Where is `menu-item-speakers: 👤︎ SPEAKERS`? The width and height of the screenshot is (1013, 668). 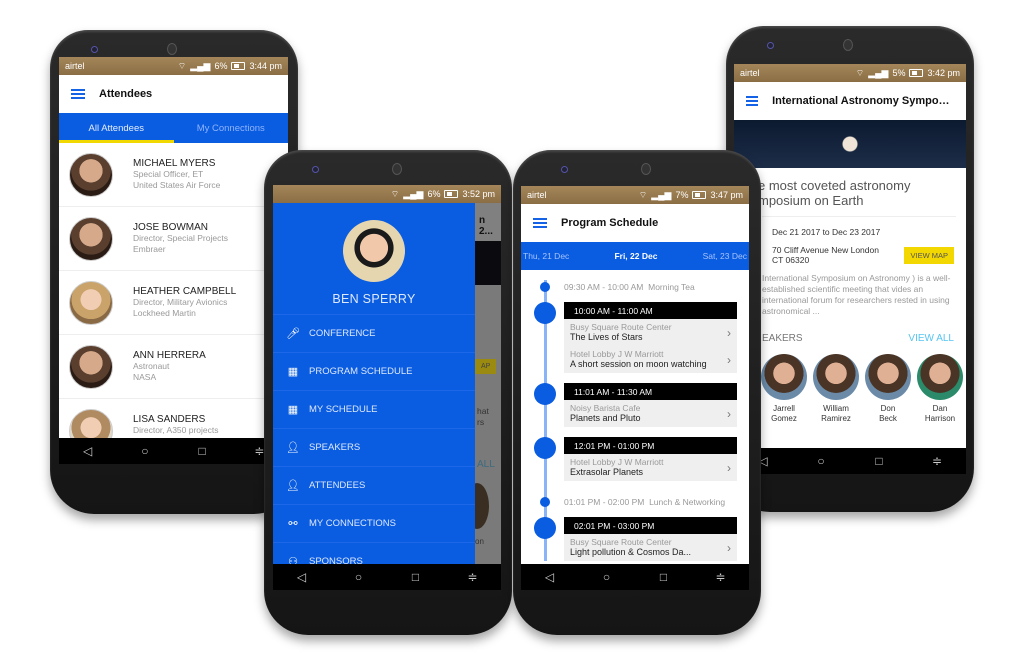
menu-item-speakers: 👤︎ SPEAKERS is located at coordinates (374, 448).